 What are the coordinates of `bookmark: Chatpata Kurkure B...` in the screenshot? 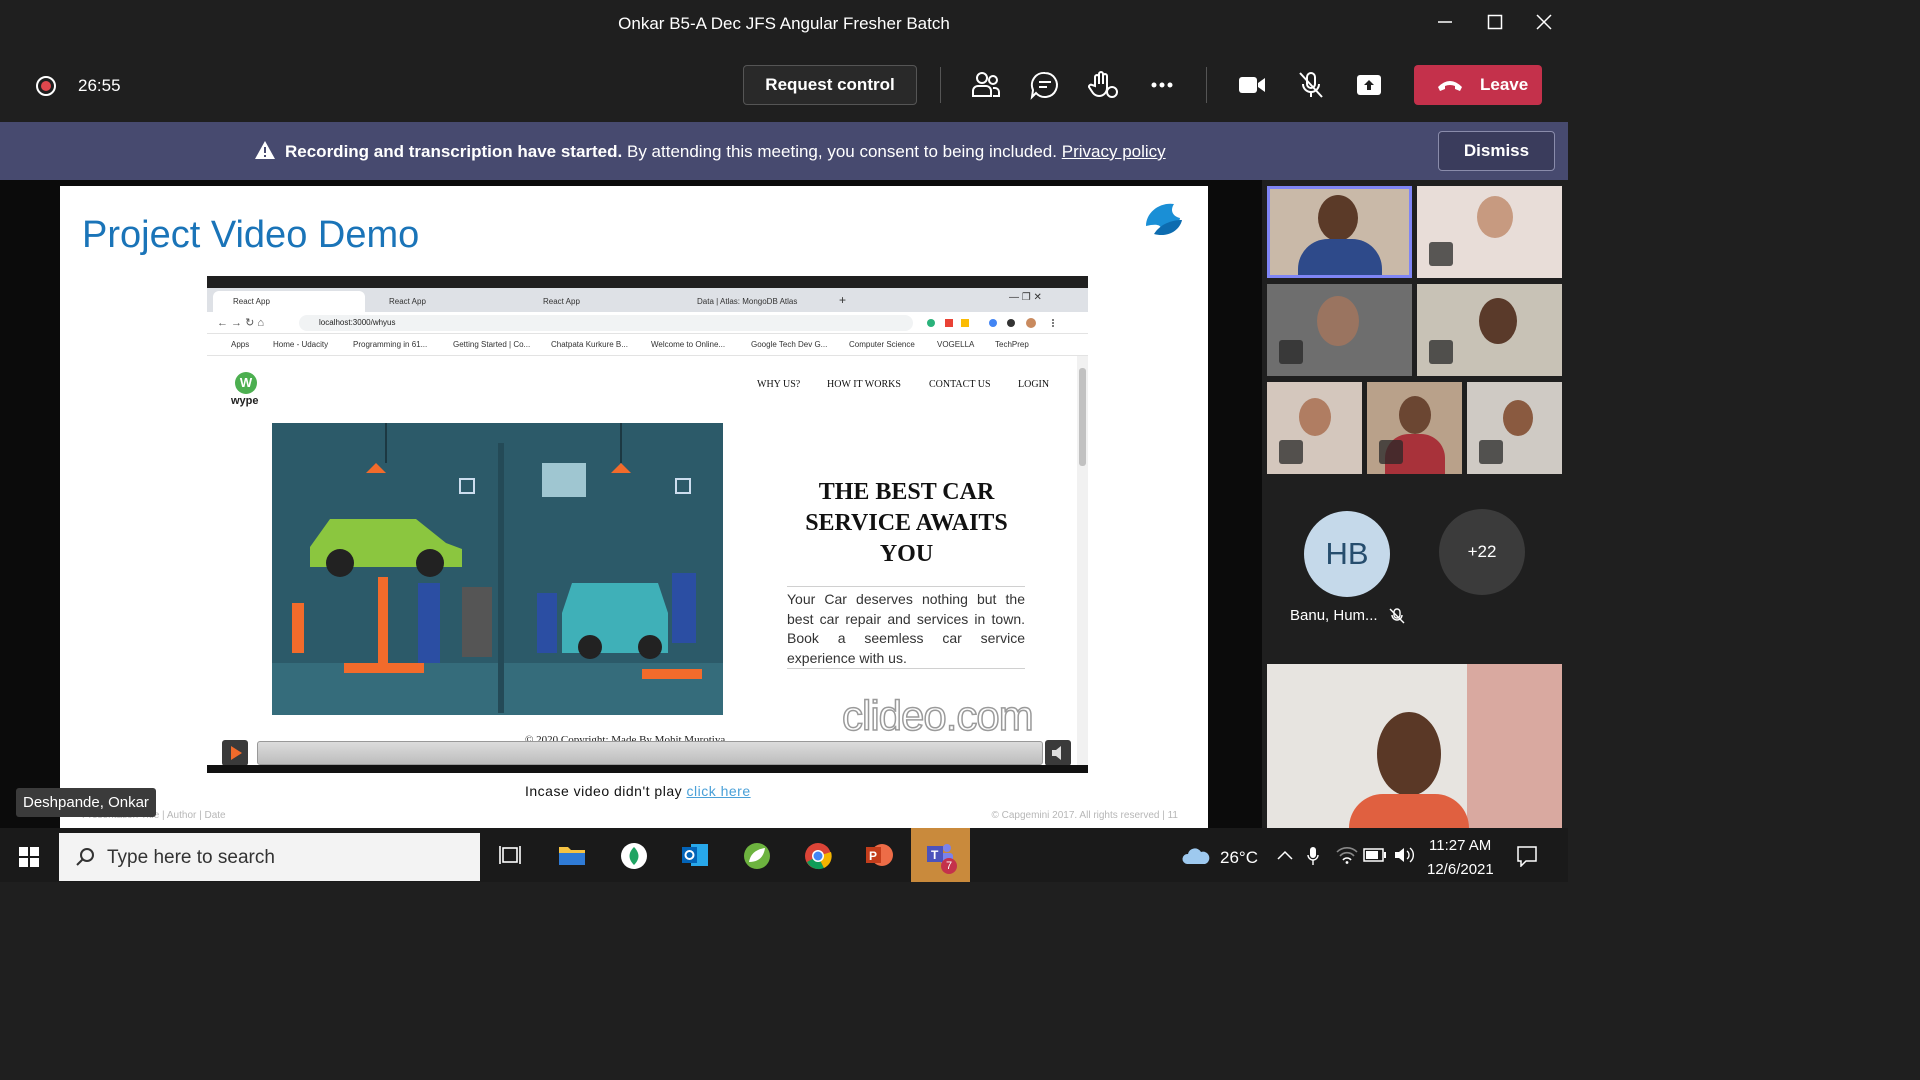 It's located at (589, 344).